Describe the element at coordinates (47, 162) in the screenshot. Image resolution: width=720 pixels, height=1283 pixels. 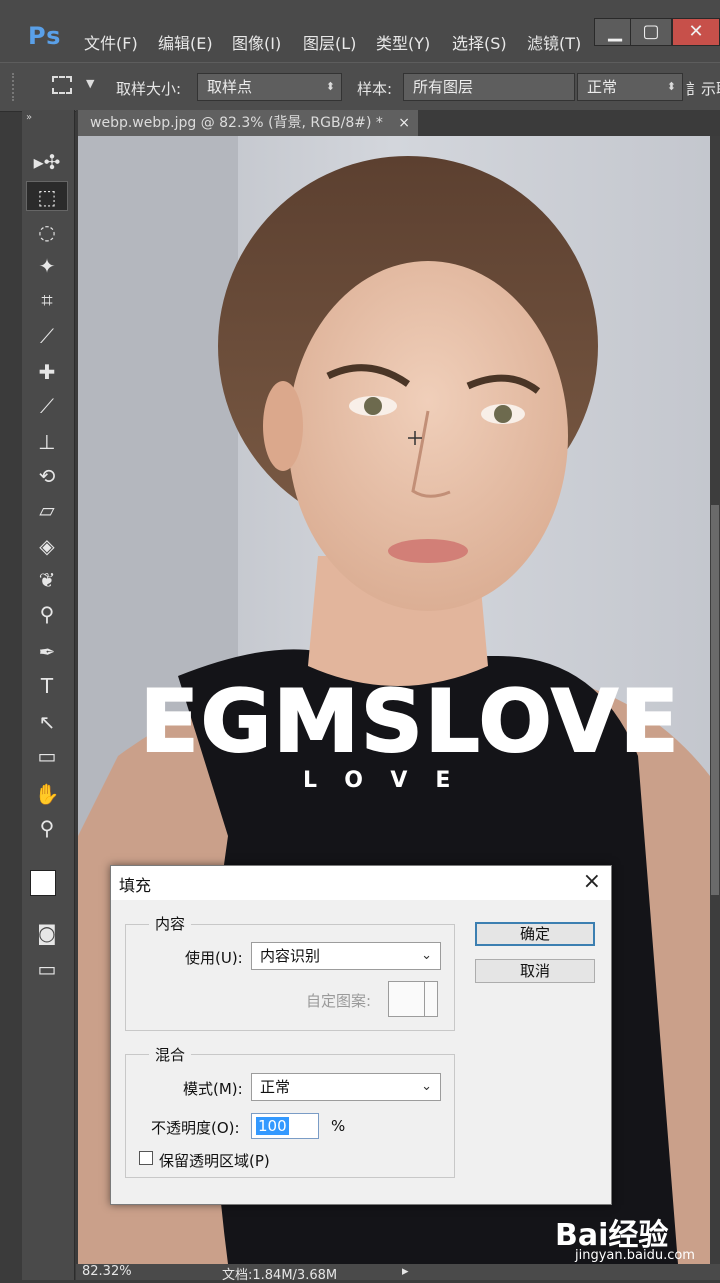
I see `move-icon: ▸✣` at that location.